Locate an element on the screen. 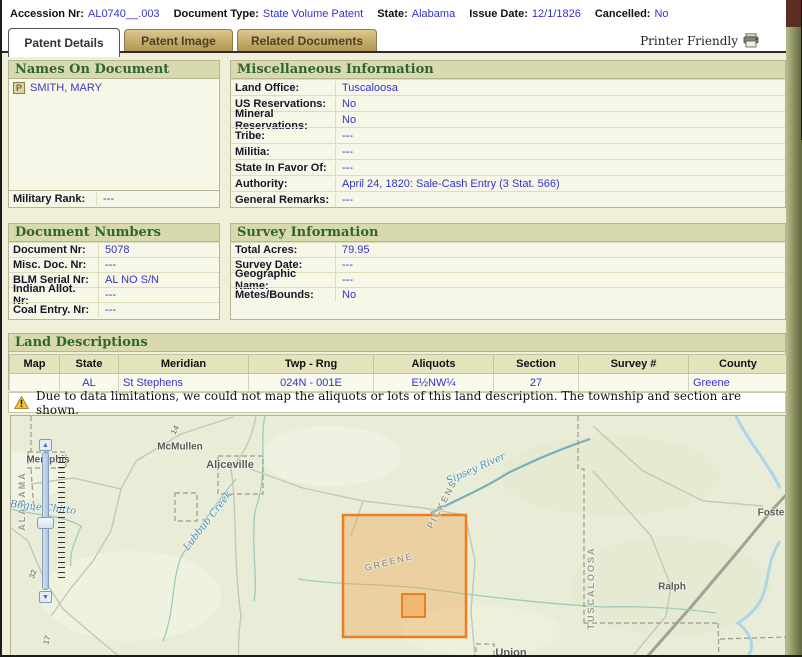 Image resolution: width=802 pixels, height=657 pixels. issue-date-value: 12/1/1826 is located at coordinates (556, 13).